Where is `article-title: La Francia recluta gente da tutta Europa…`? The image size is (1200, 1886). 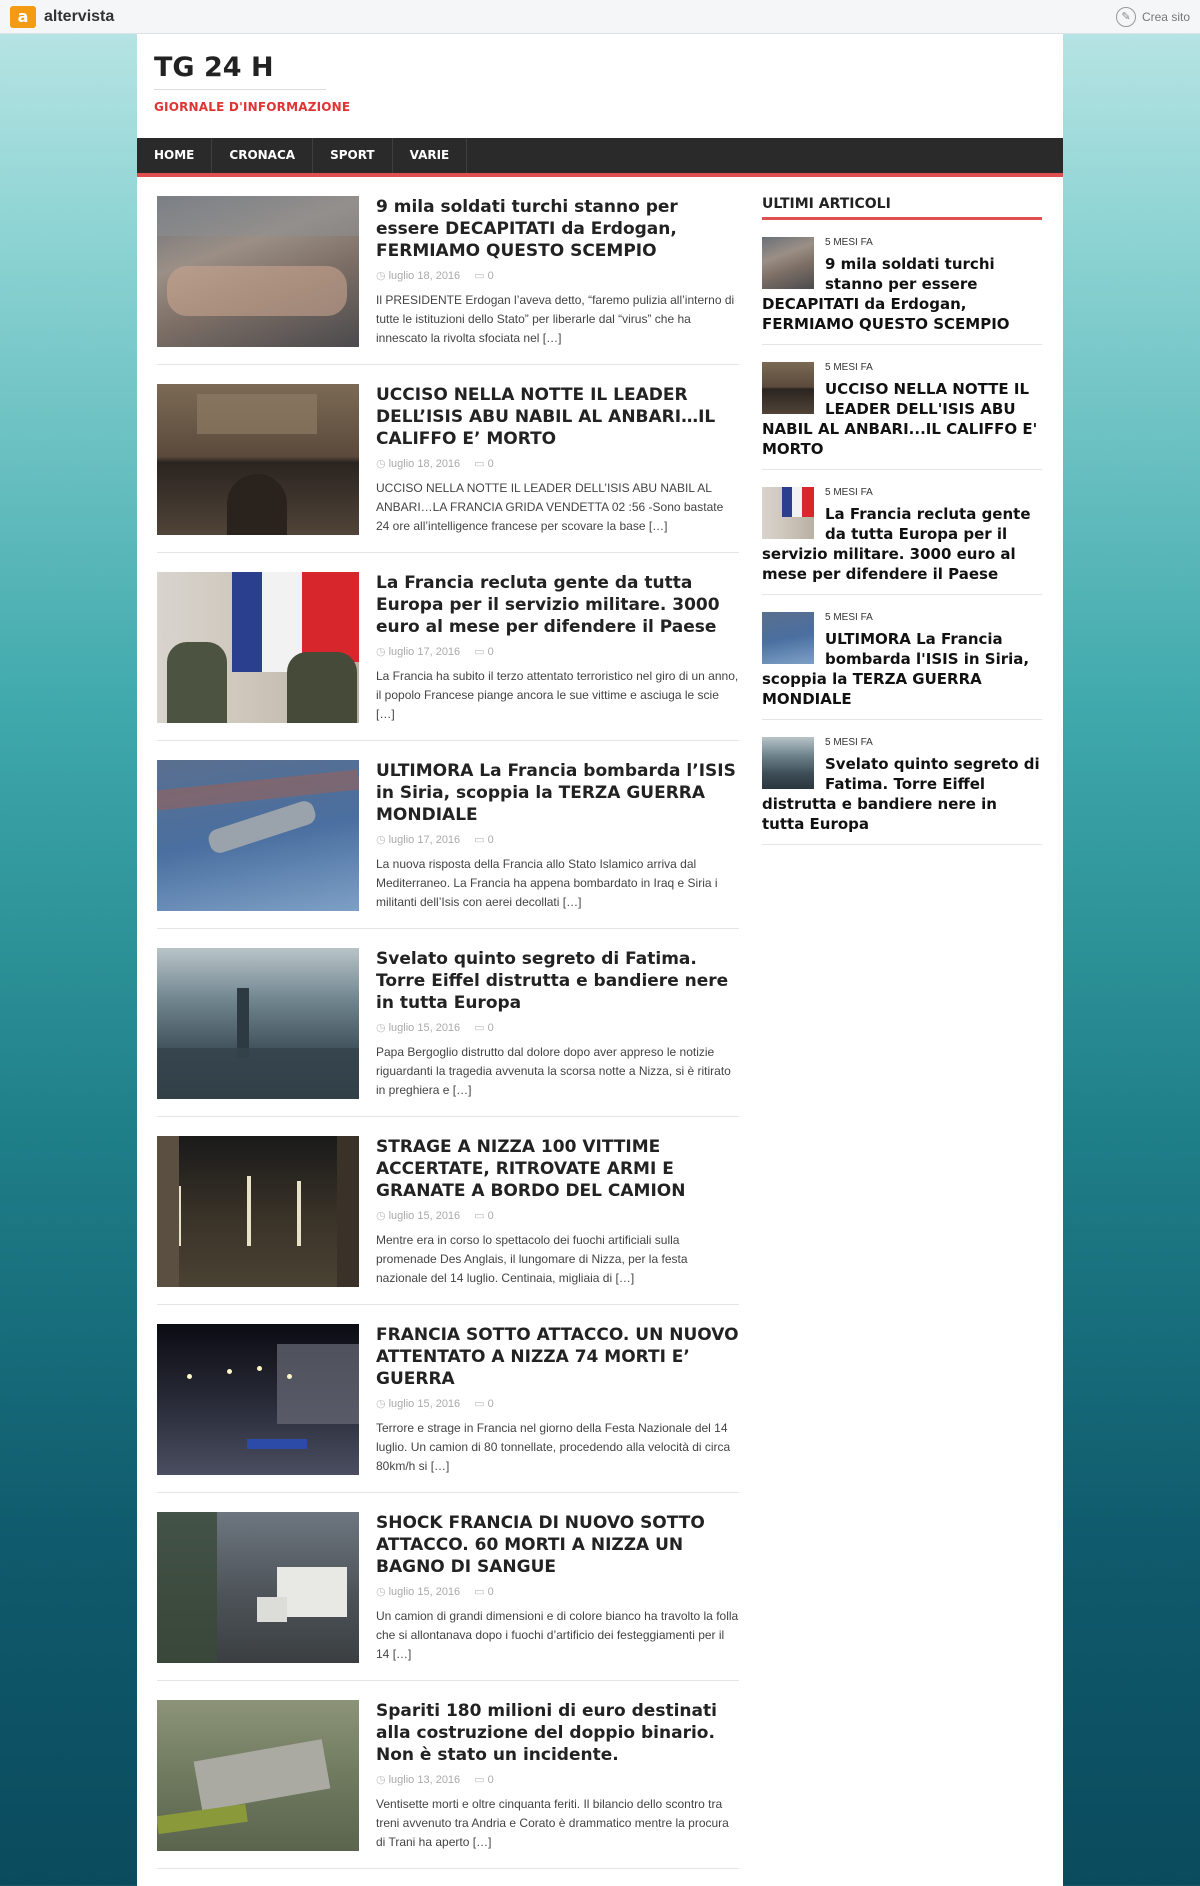 article-title: La Francia recluta gente da tutta Europa… is located at coordinates (557, 605).